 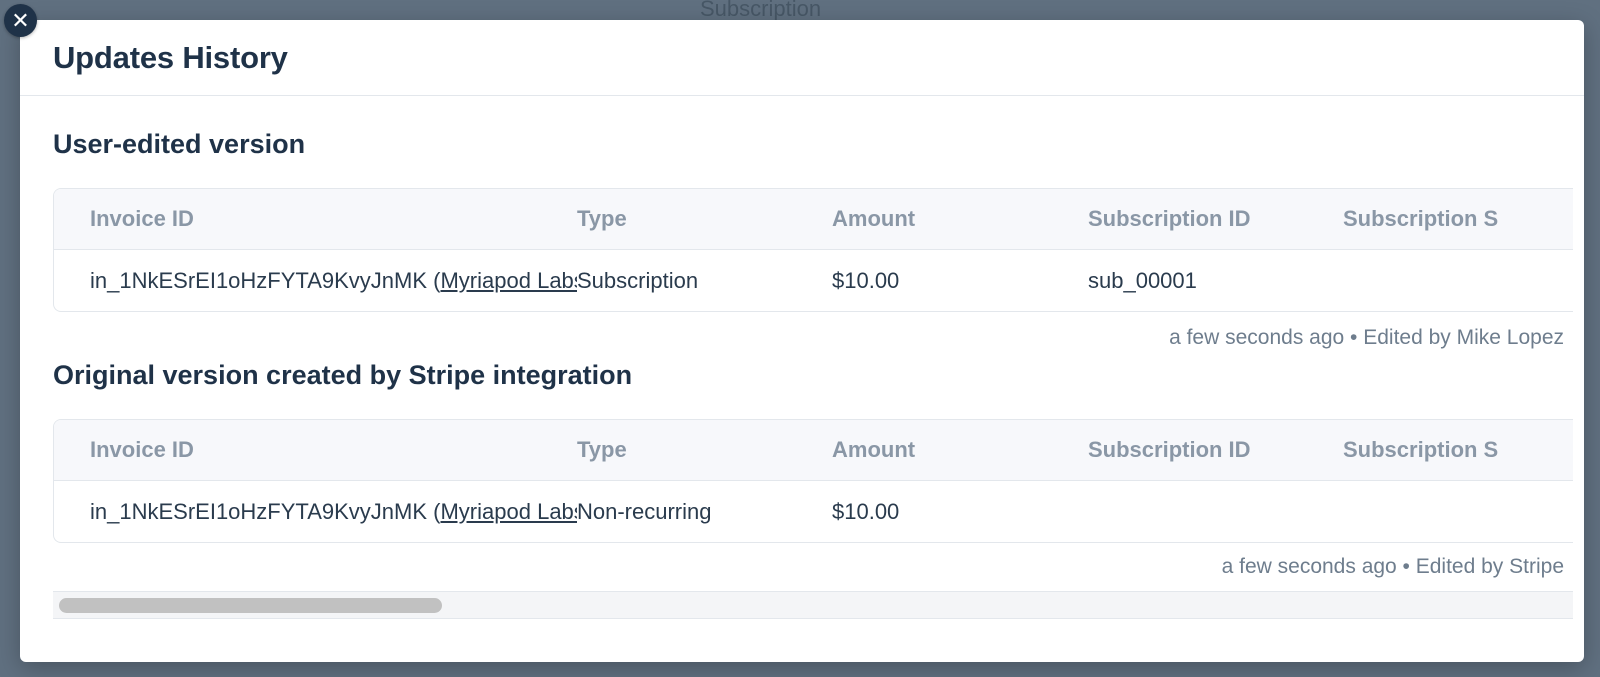 I want to click on type-cell: Subscription, so click(x=638, y=280).